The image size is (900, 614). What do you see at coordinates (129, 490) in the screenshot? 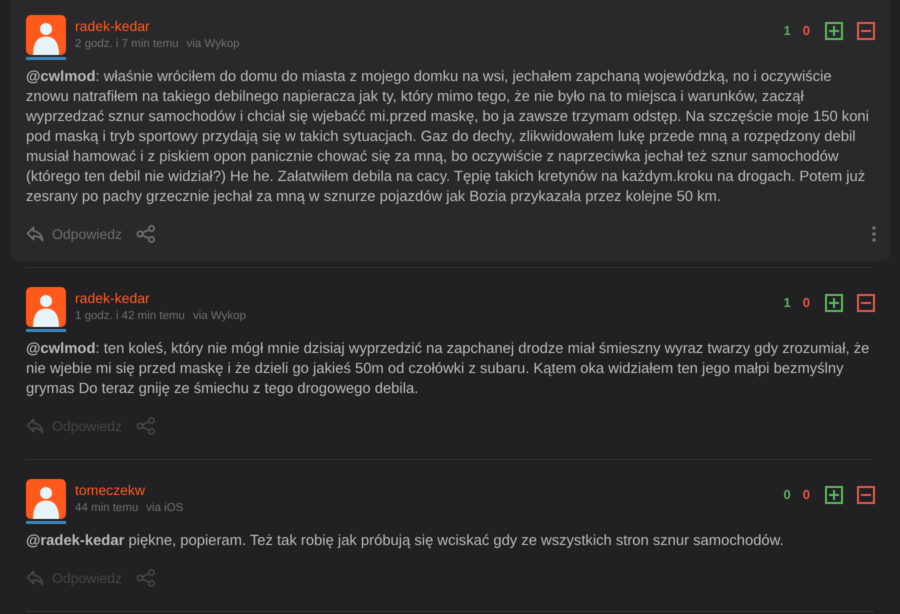
I see `author-name: tomeczekw` at bounding box center [129, 490].